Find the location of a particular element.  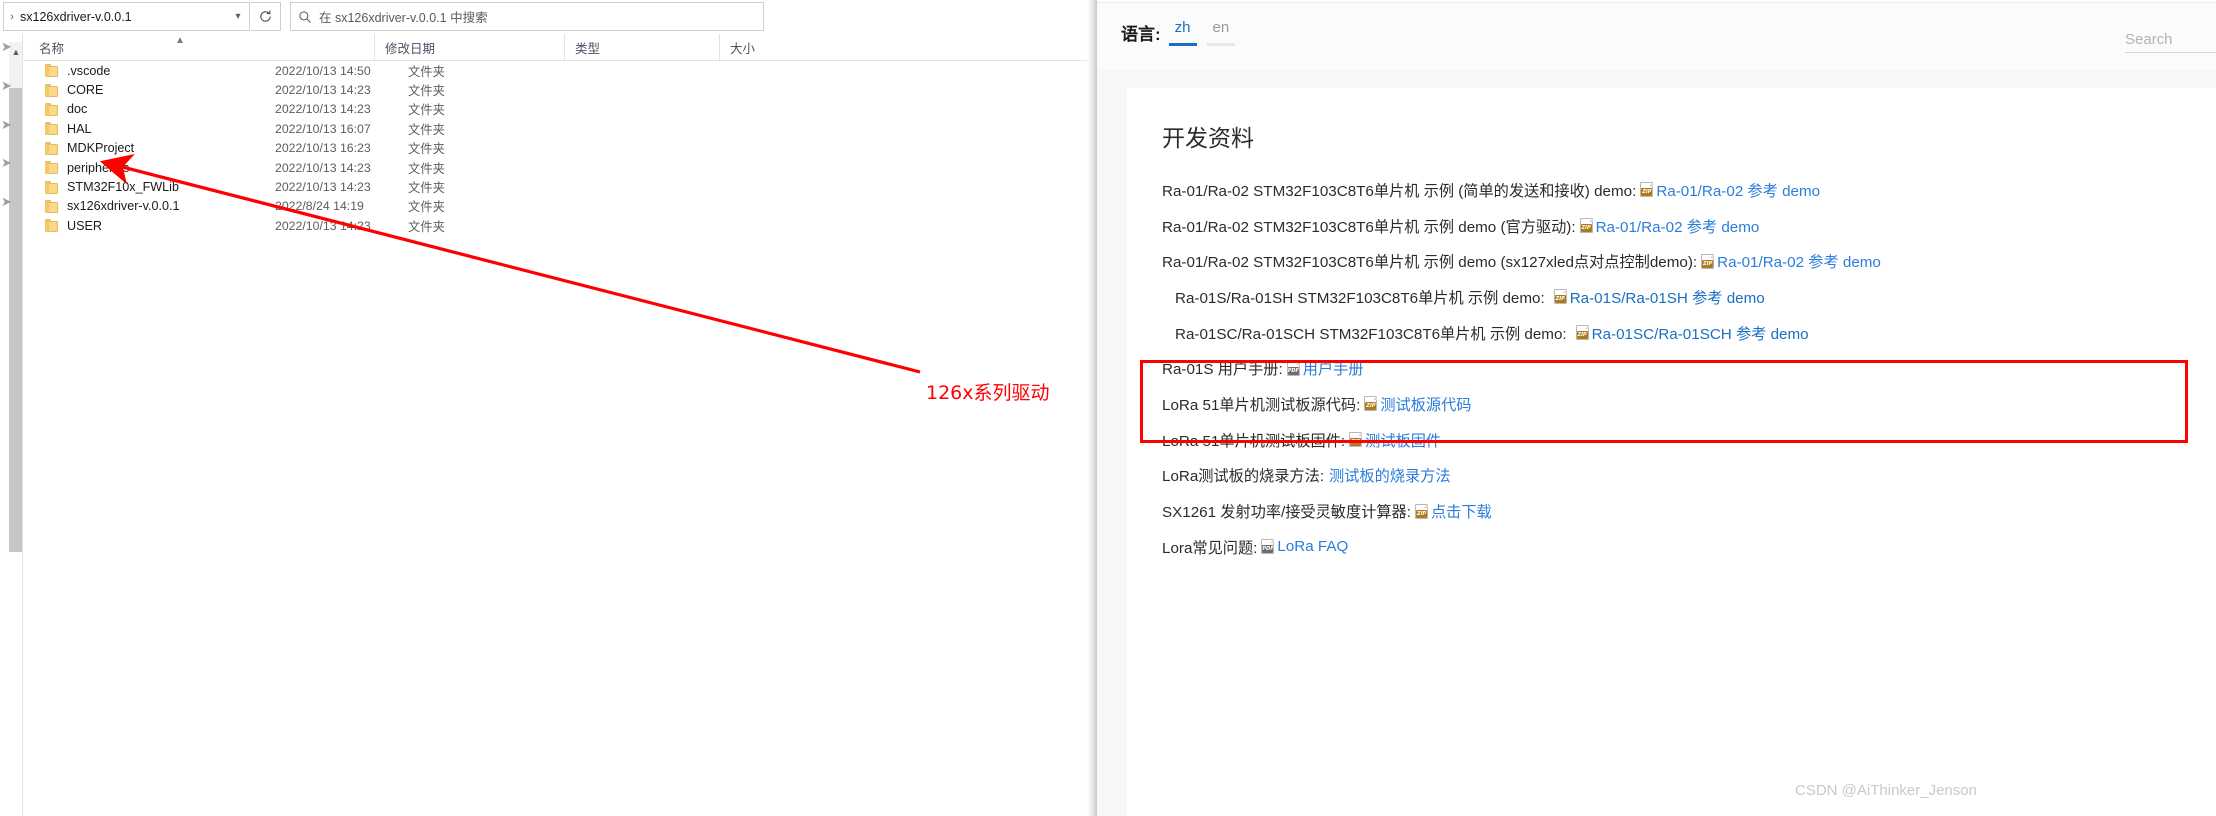

file-name-cell: peripherals is located at coordinates (87, 167).